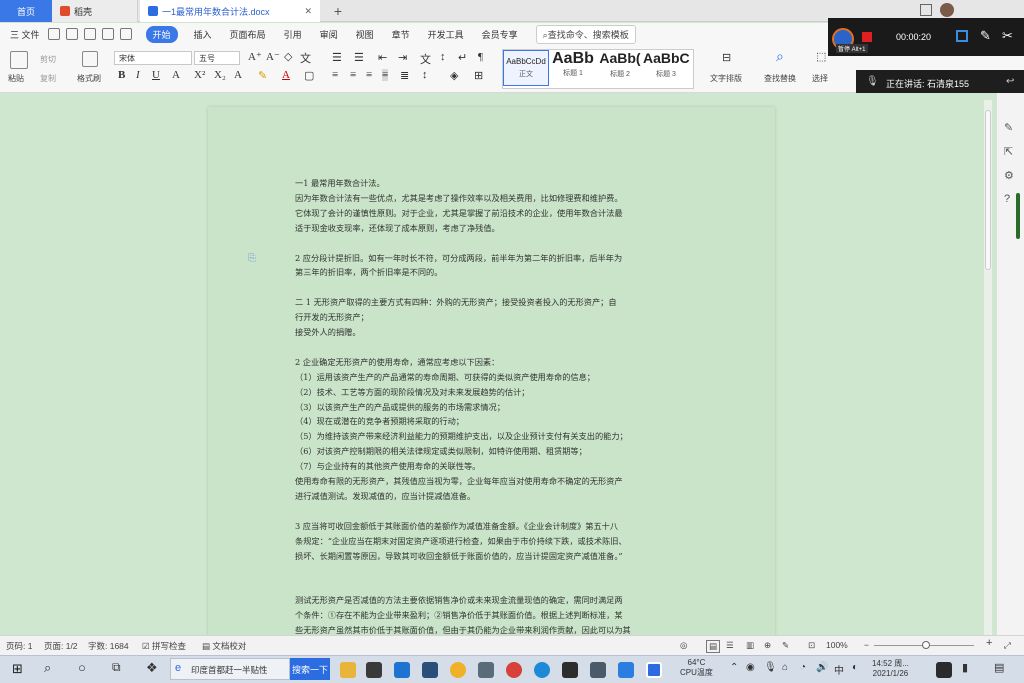 Image resolution: width=1024 pixels, height=683 pixels. I want to click on proofread-button: ▤ 文档校对, so click(224, 646).